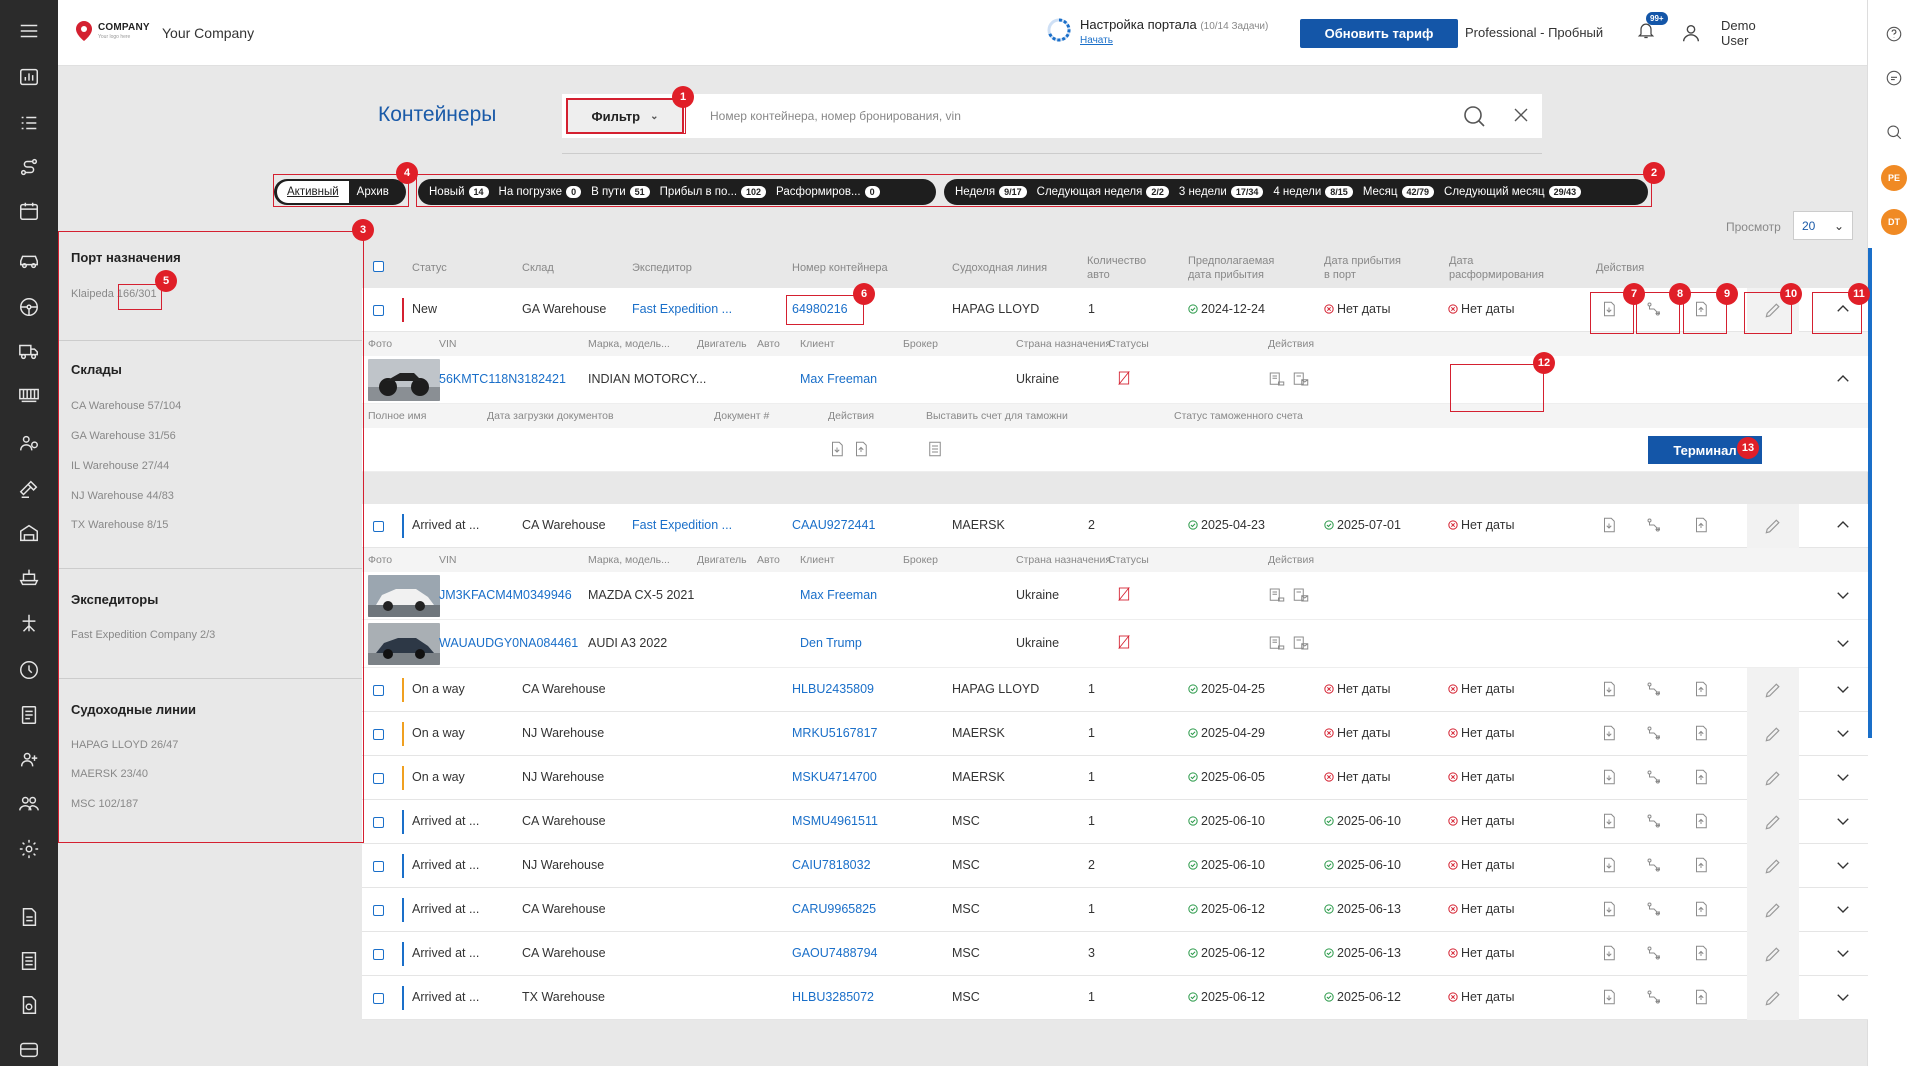 This screenshot has height=1066, width=1919. What do you see at coordinates (834, 733) in the screenshot?
I see `container-number-link: MRKU5167817` at bounding box center [834, 733].